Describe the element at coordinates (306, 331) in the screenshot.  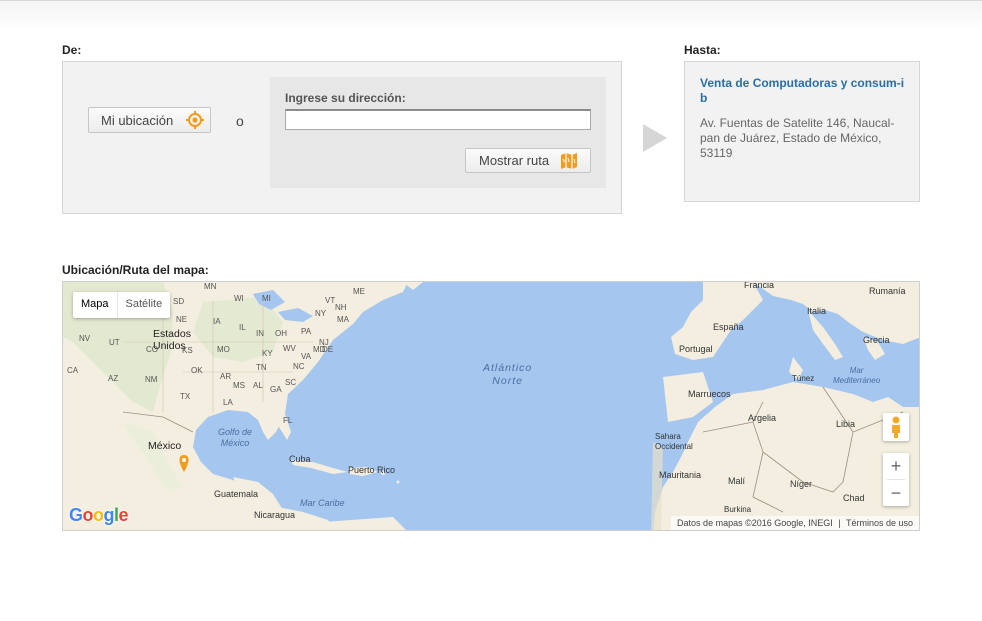
I see `state-label: PA` at that location.